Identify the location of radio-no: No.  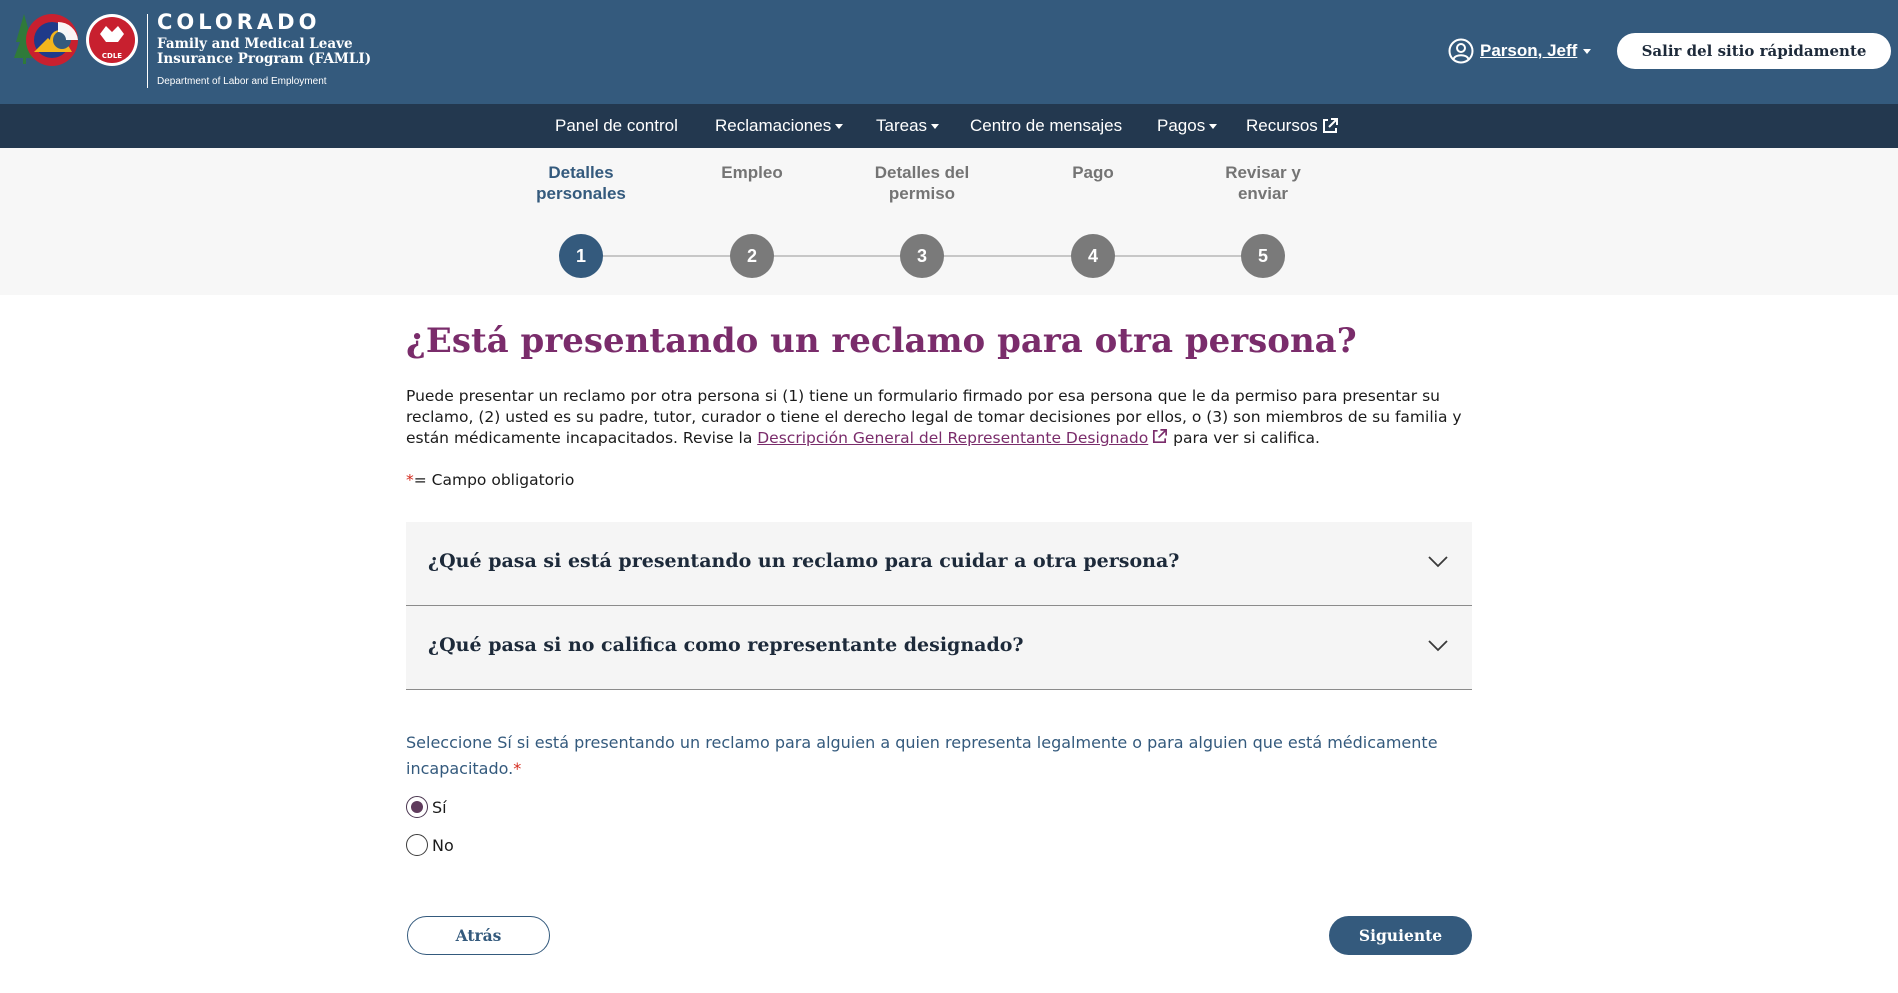
(430, 845).